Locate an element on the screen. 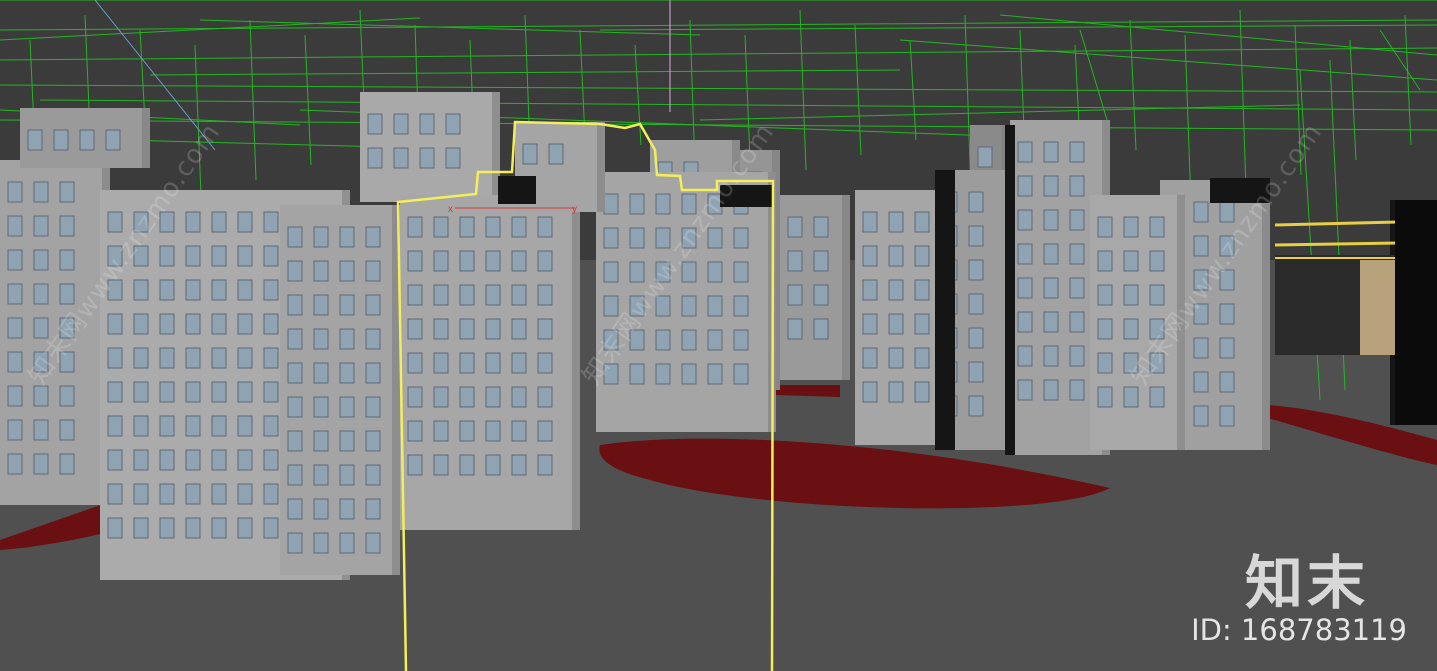  gizmo-x-label: x is located at coordinates (450, 209).